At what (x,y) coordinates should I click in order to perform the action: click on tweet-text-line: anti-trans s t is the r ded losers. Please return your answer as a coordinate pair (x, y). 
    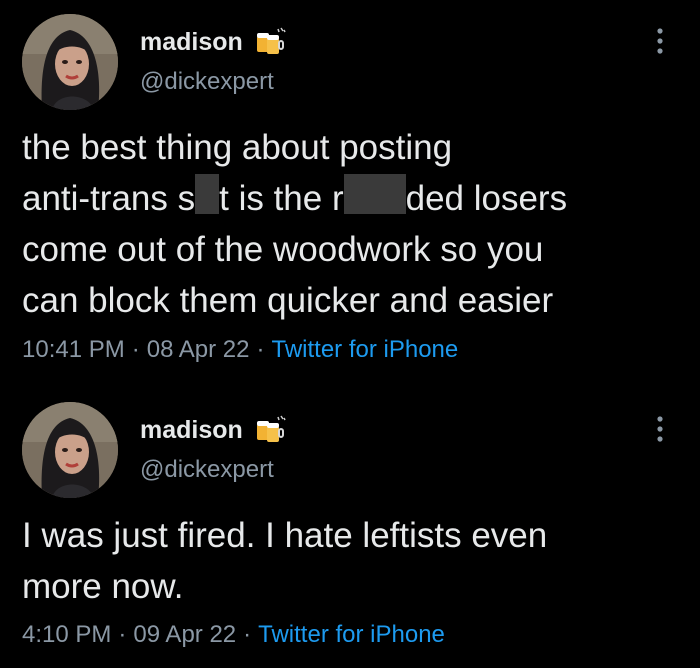
    Looking at the image, I should click on (352, 198).